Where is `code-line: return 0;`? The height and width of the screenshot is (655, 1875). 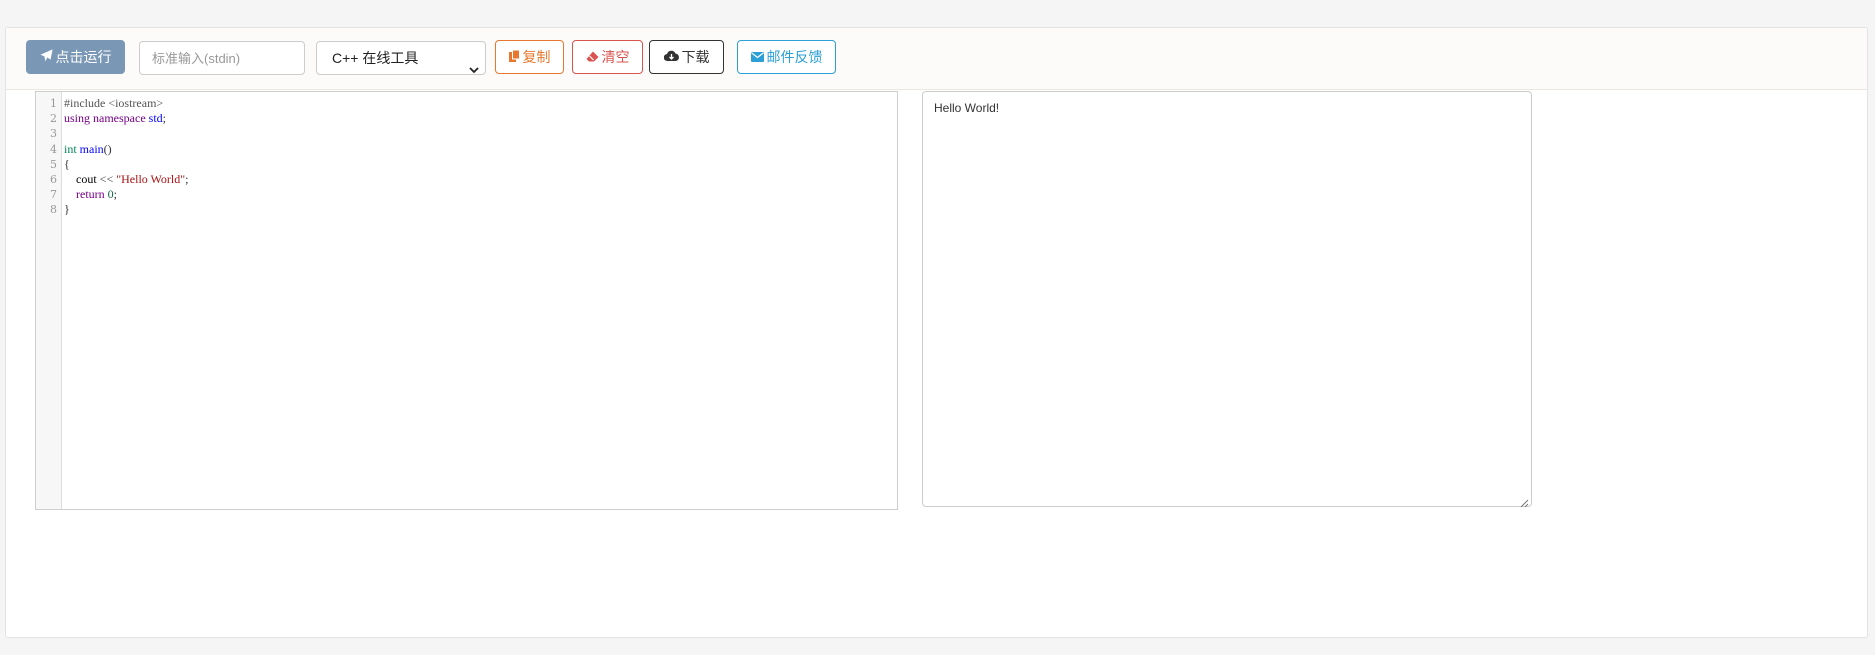 code-line: return 0; is located at coordinates (90, 194).